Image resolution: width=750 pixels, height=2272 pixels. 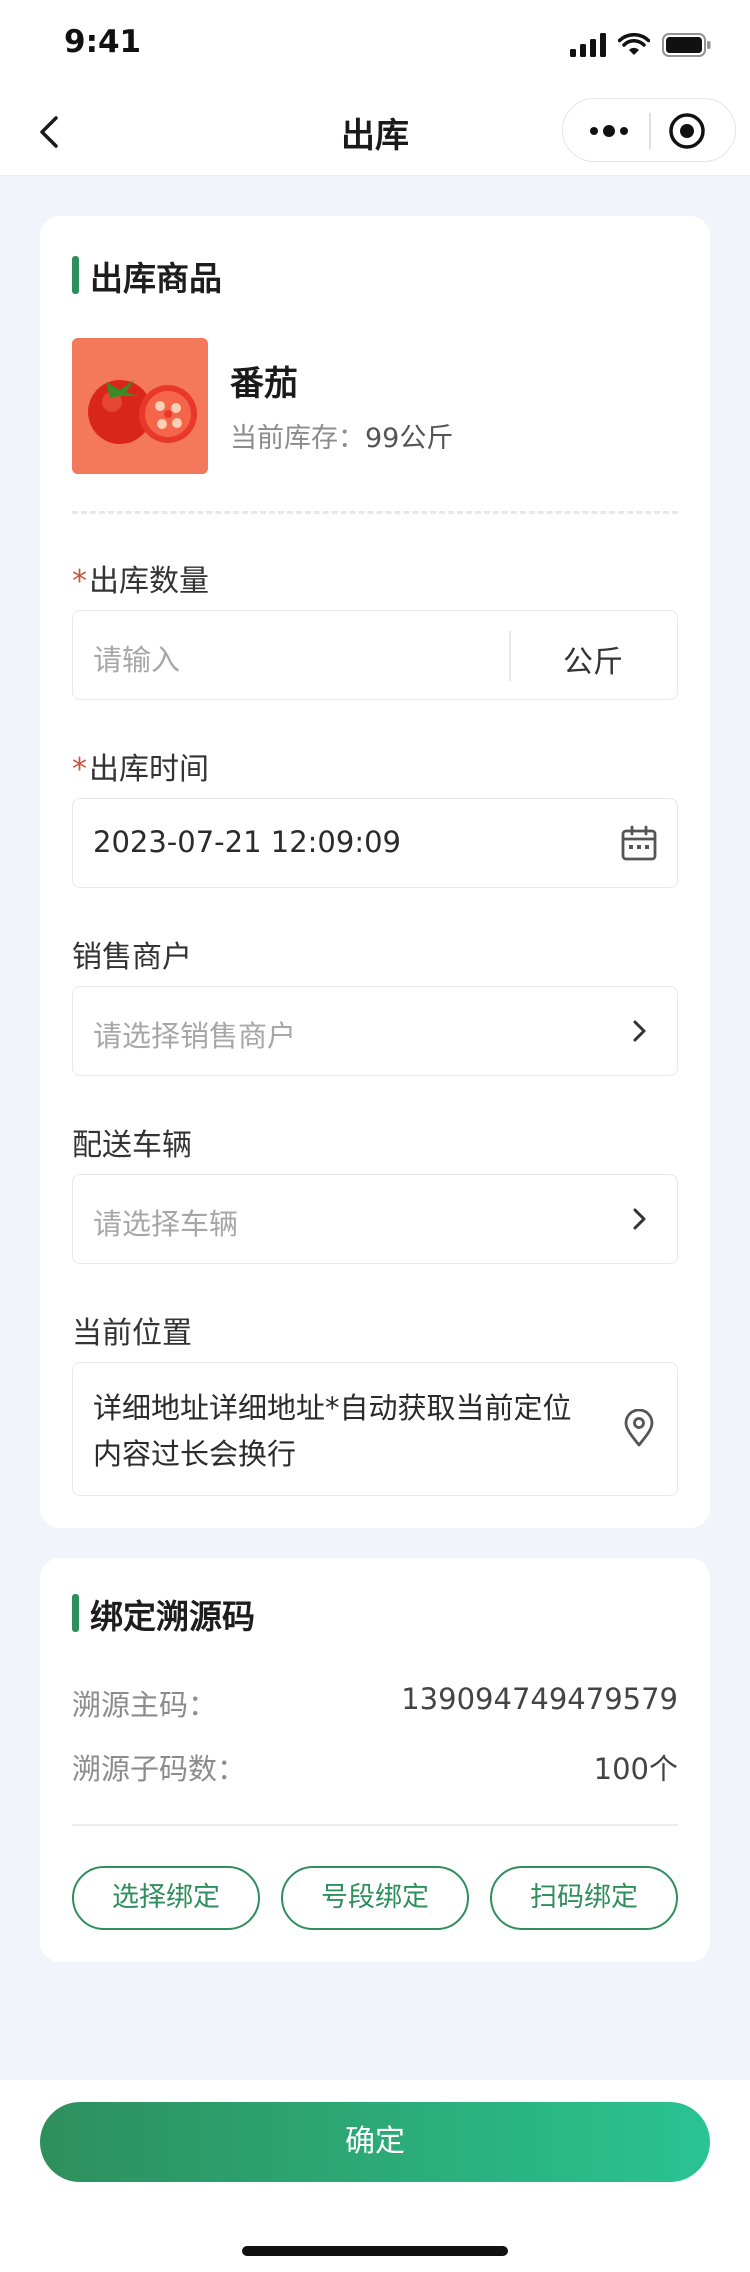 I want to click on select-bind-button: 选择绑定, so click(x=166, y=1898).